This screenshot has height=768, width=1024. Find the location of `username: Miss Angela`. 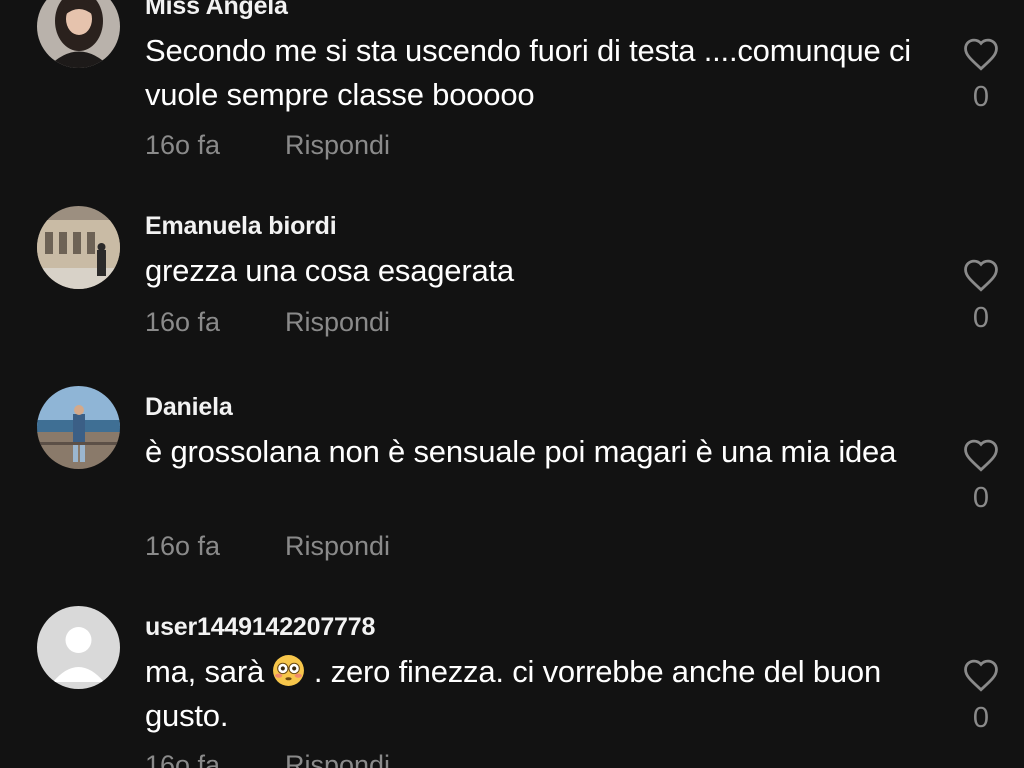

username: Miss Angela is located at coordinates (216, 10).